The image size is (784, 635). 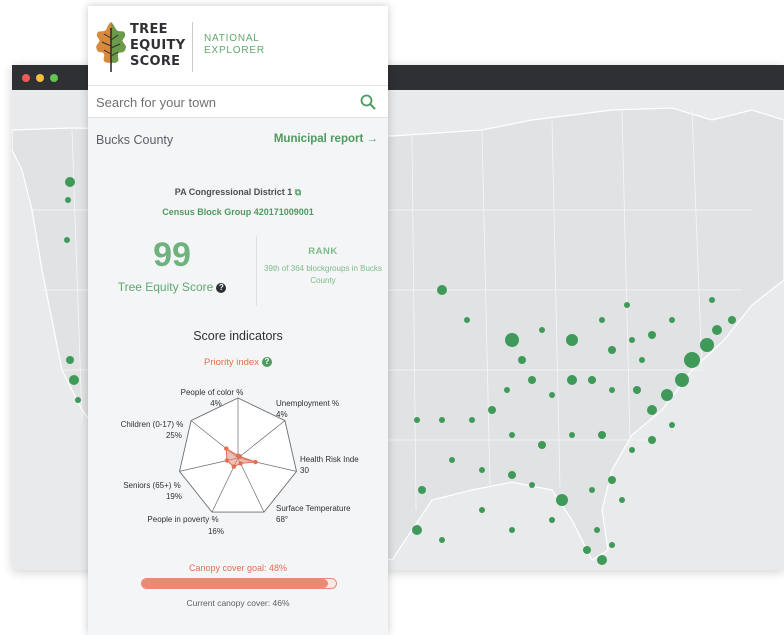 I want to click on congressional-district: PA Congressional District 1 ⧉, so click(x=238, y=192).